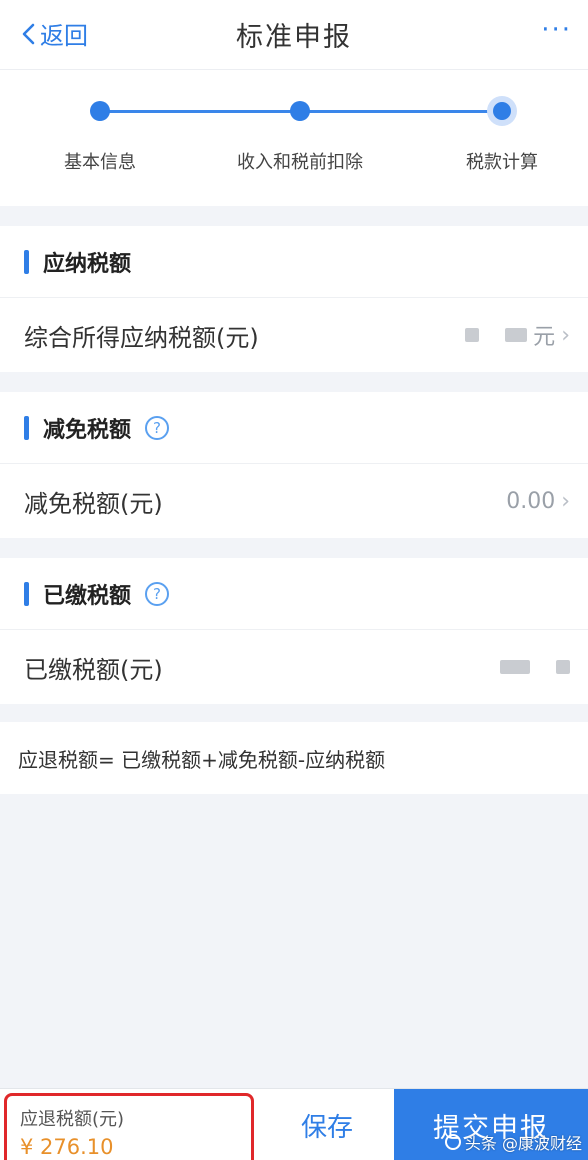  Describe the element at coordinates (64, 36) in the screenshot. I see `back-label: 返回` at that location.